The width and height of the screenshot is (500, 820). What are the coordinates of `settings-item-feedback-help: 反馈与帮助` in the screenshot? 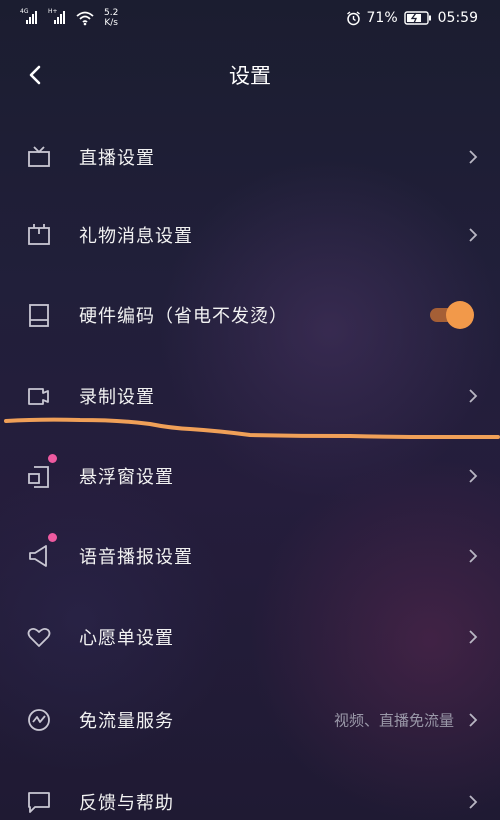 It's located at (250, 796).